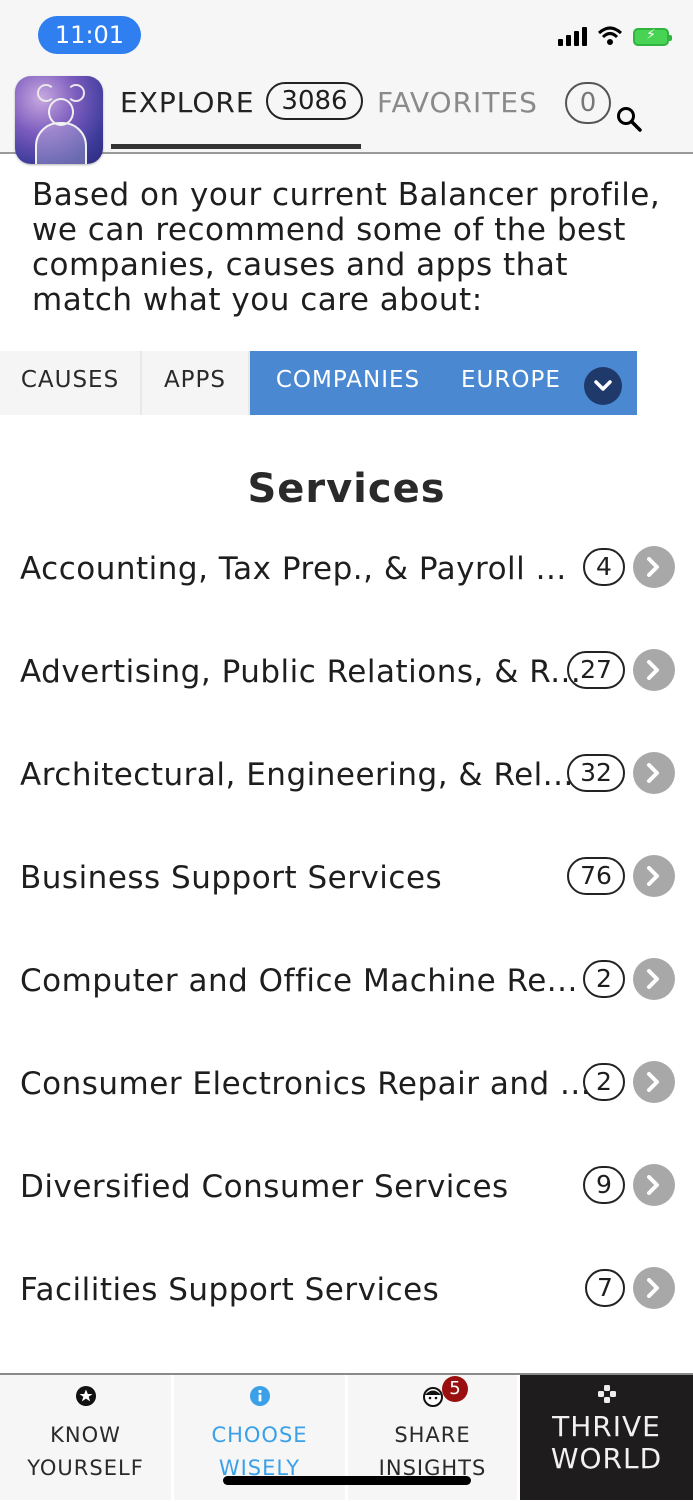  I want to click on status-time: 11:01, so click(89, 35).